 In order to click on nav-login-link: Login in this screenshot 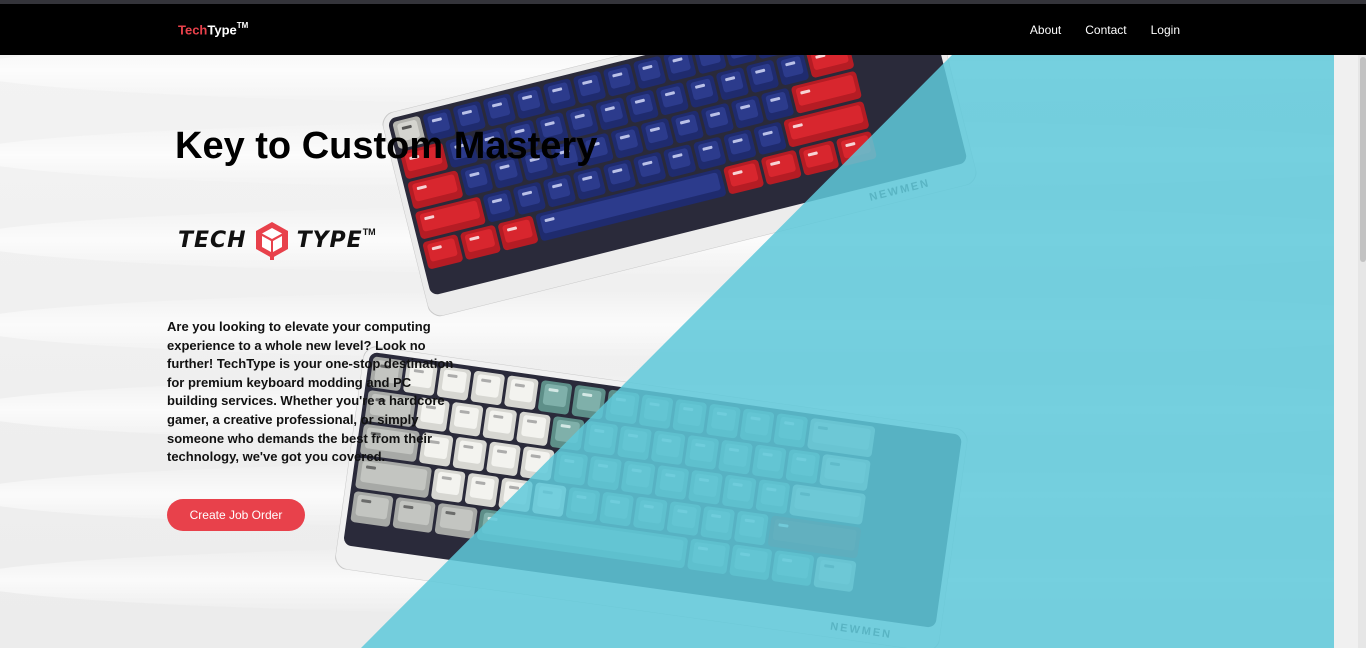, I will do `click(1165, 30)`.